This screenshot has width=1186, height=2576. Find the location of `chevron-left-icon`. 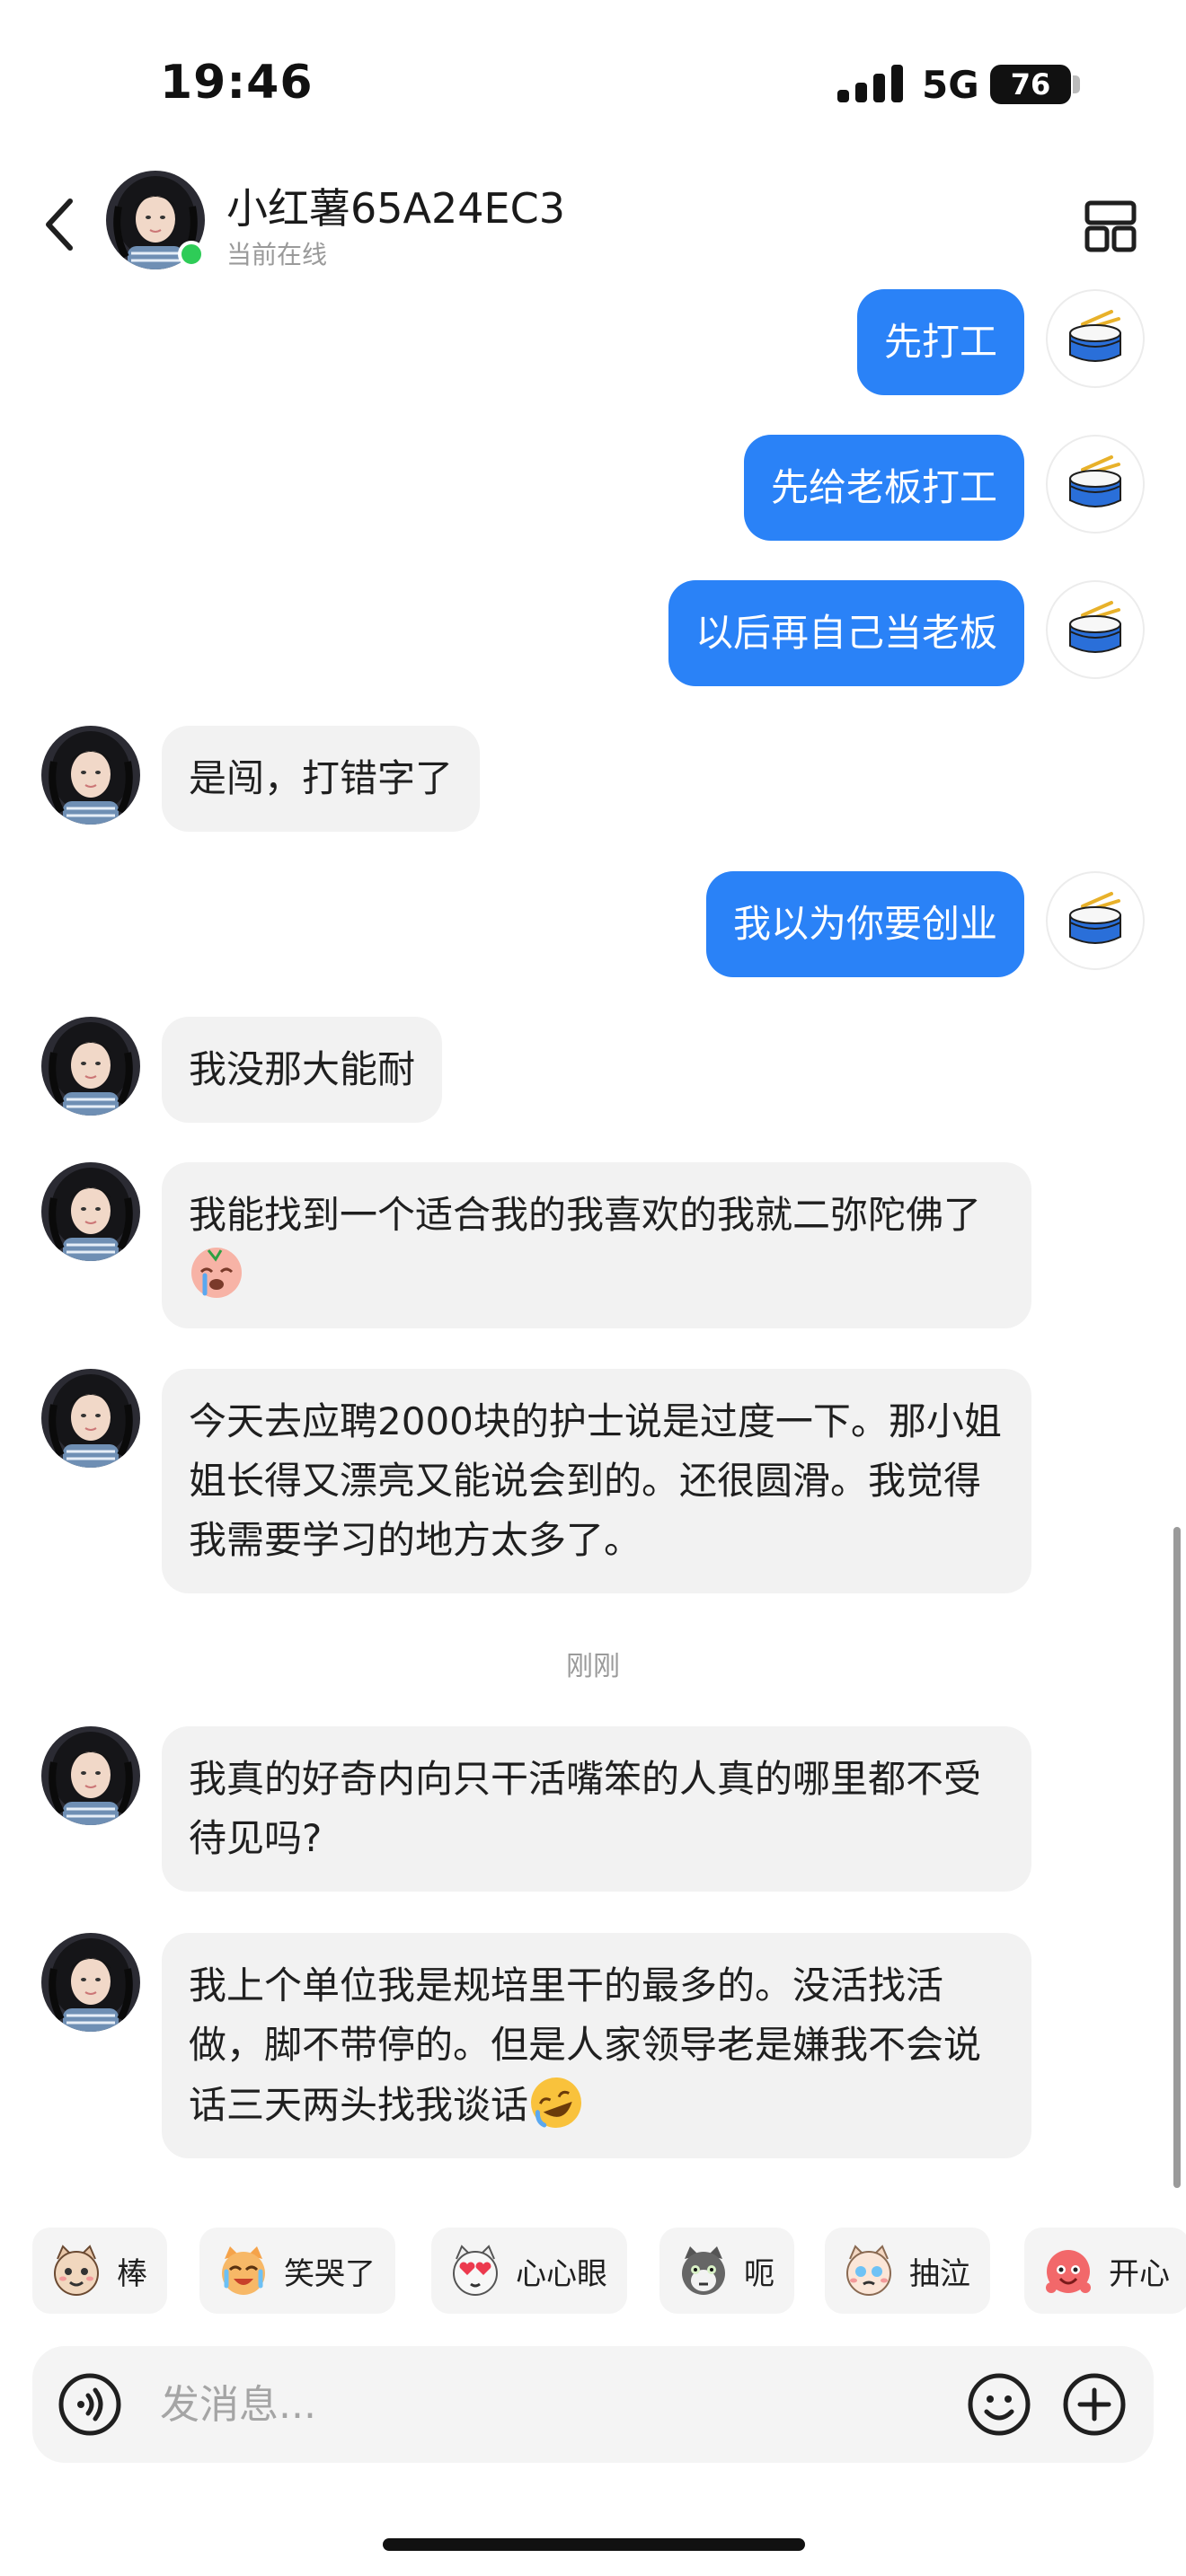

chevron-left-icon is located at coordinates (63, 224).